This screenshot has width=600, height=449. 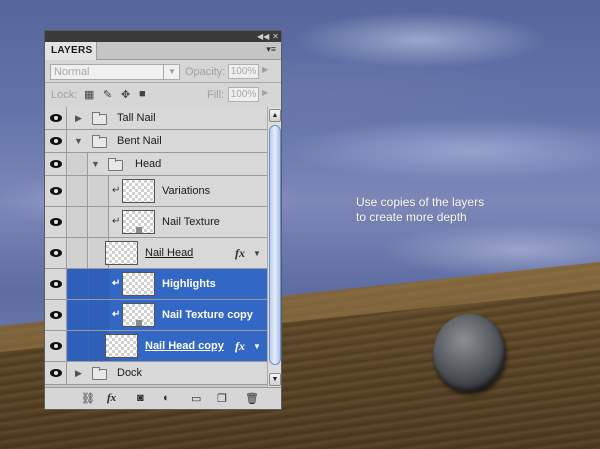 I want to click on lock-transparency-icon: ▦, so click(x=89, y=94).